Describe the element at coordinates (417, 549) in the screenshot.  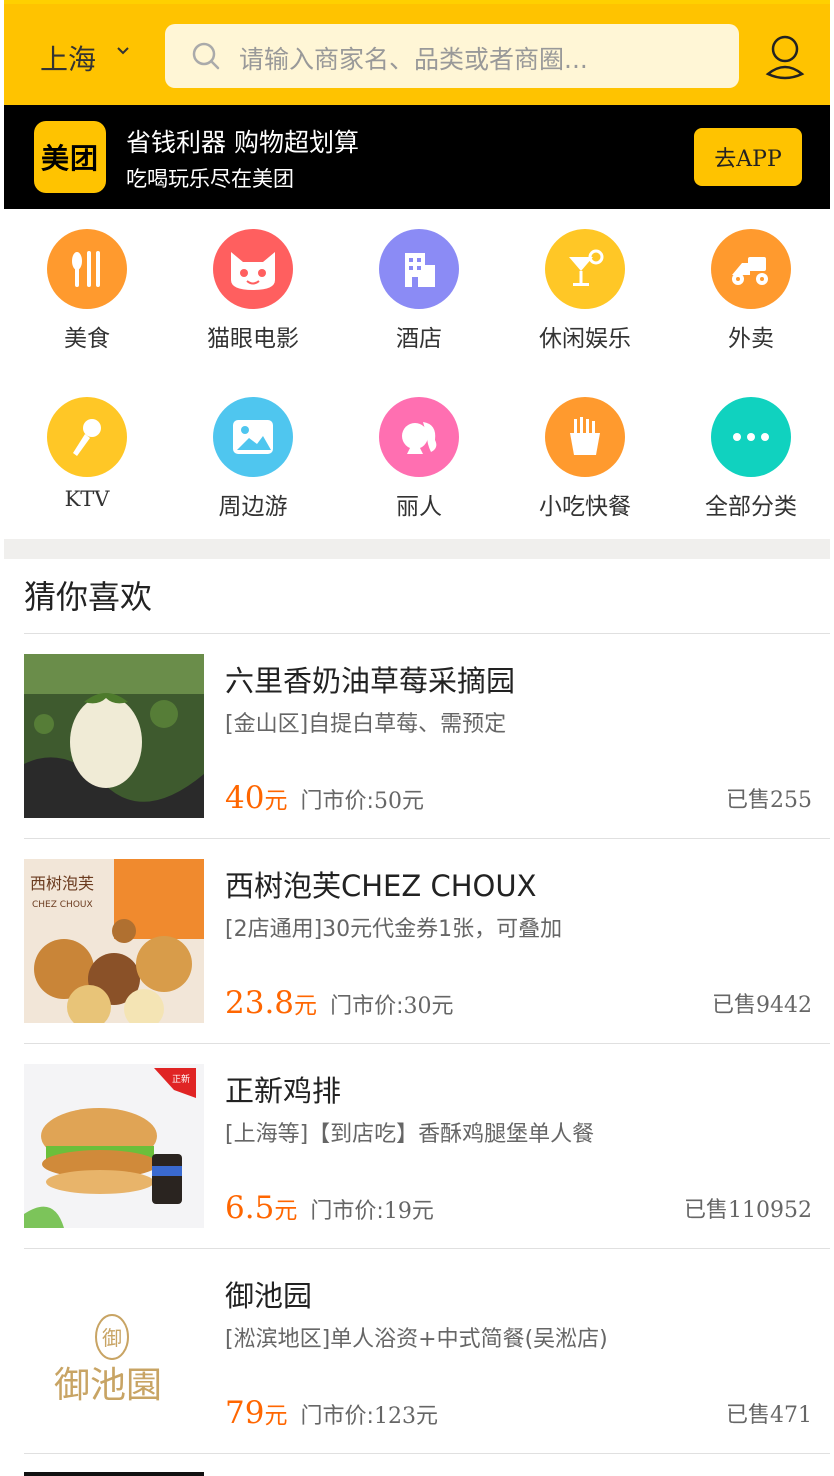
I see `section-divider` at that location.